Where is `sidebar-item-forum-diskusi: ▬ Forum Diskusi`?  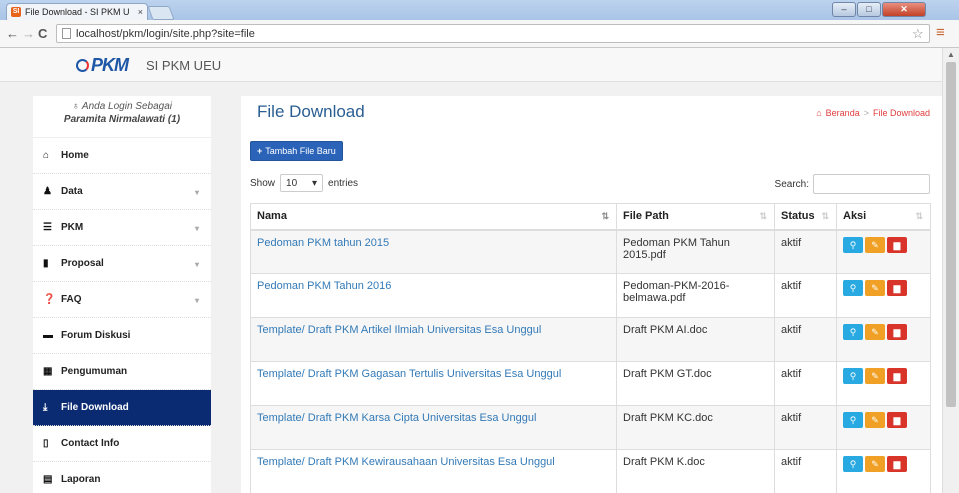 sidebar-item-forum-diskusi: ▬ Forum Diskusi is located at coordinates (122, 336).